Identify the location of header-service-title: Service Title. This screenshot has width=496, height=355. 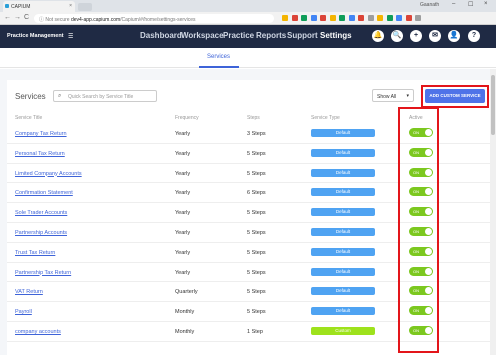
(29, 118).